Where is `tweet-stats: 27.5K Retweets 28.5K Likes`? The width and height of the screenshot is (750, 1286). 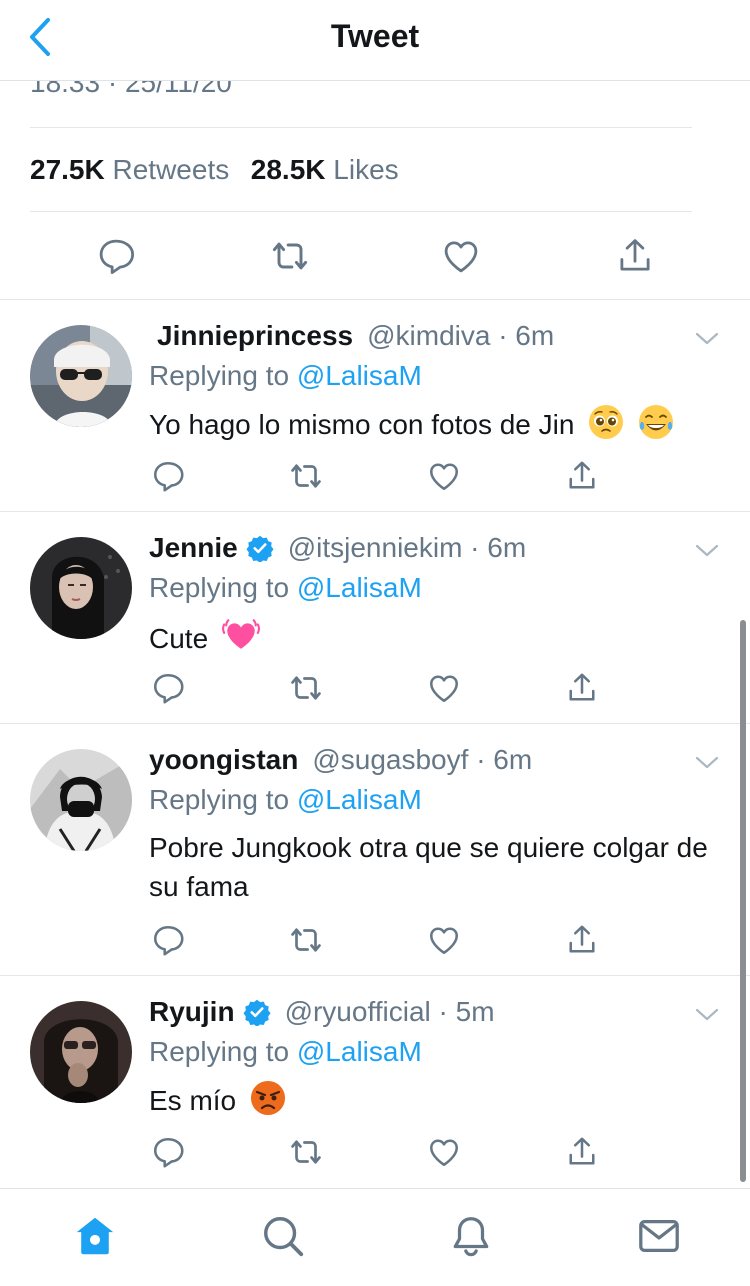 tweet-stats: 27.5K Retweets 28.5K Likes is located at coordinates (214, 170).